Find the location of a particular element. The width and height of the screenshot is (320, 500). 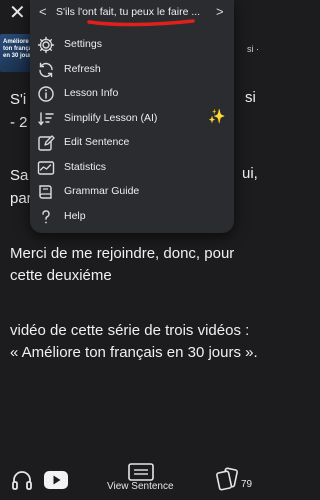

help-icon is located at coordinates (46, 217).